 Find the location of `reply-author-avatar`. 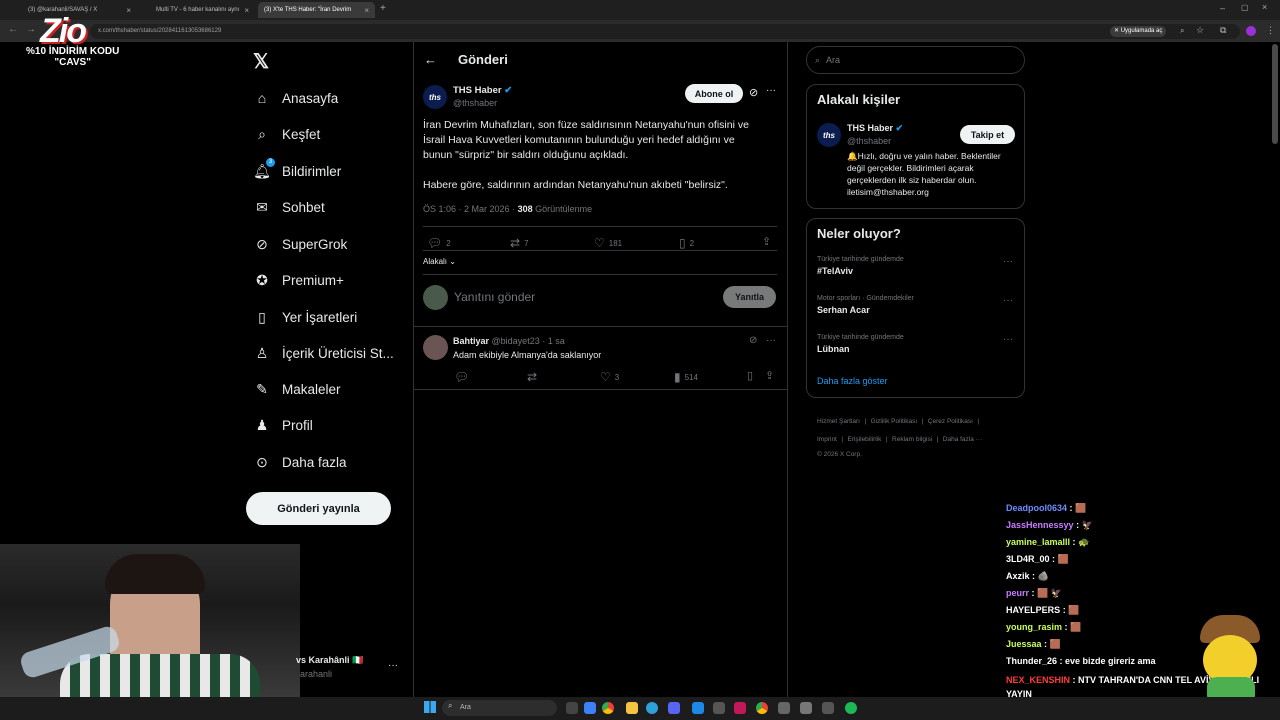

reply-author-avatar is located at coordinates (435, 347).